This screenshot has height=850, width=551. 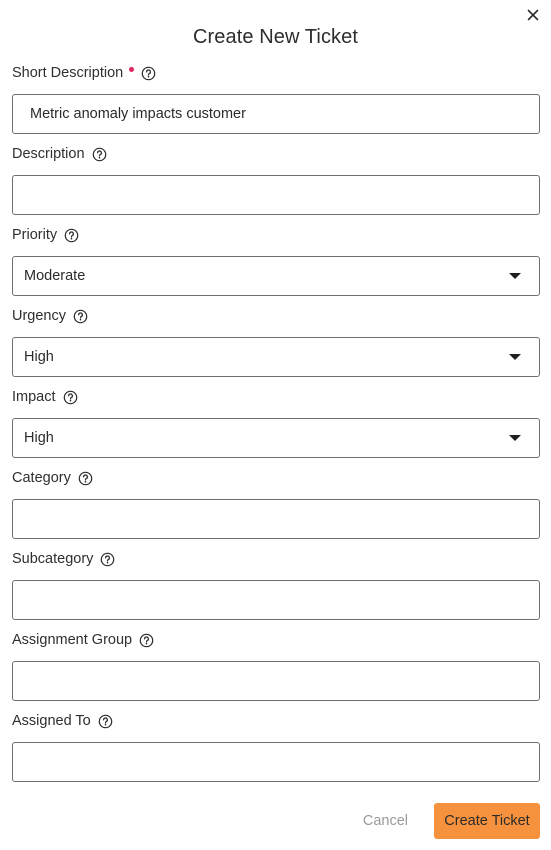 I want to click on category-input-box, so click(x=276, y=519).